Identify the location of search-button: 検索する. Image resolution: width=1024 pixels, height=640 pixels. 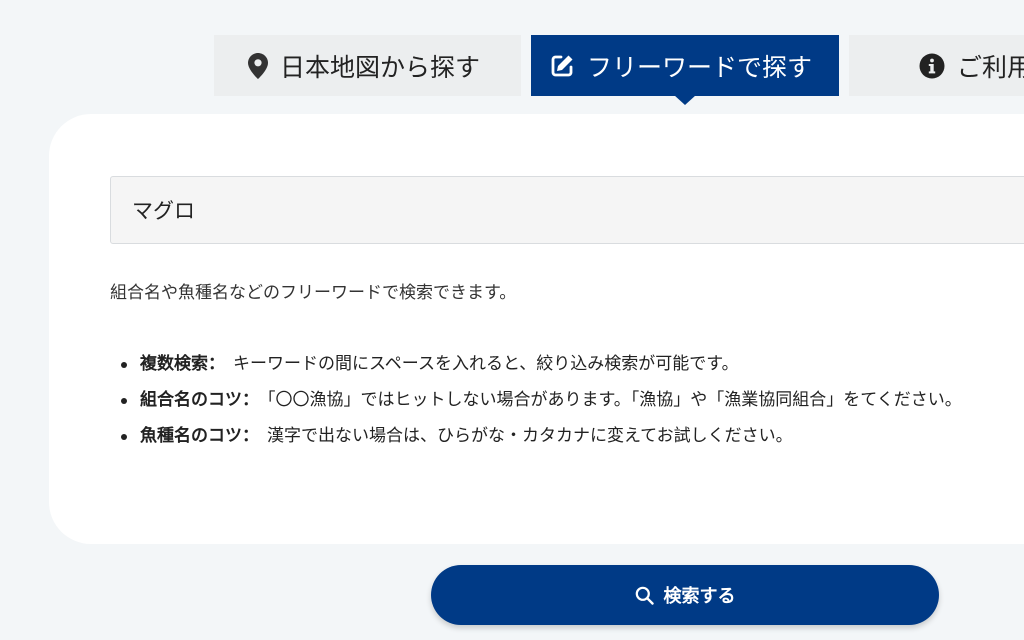
(685, 595).